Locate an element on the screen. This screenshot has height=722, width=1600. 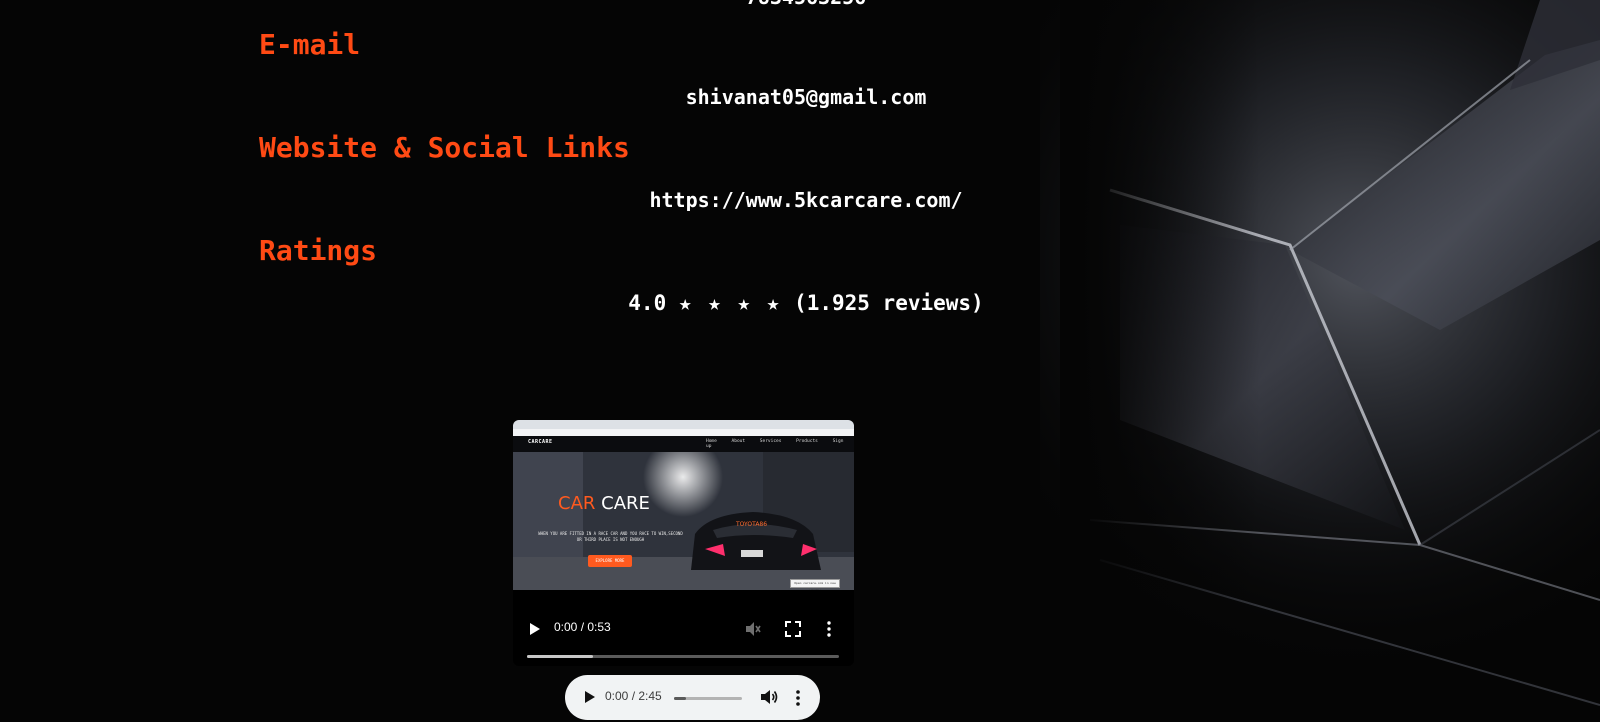
volume-icon is located at coordinates (769, 697).